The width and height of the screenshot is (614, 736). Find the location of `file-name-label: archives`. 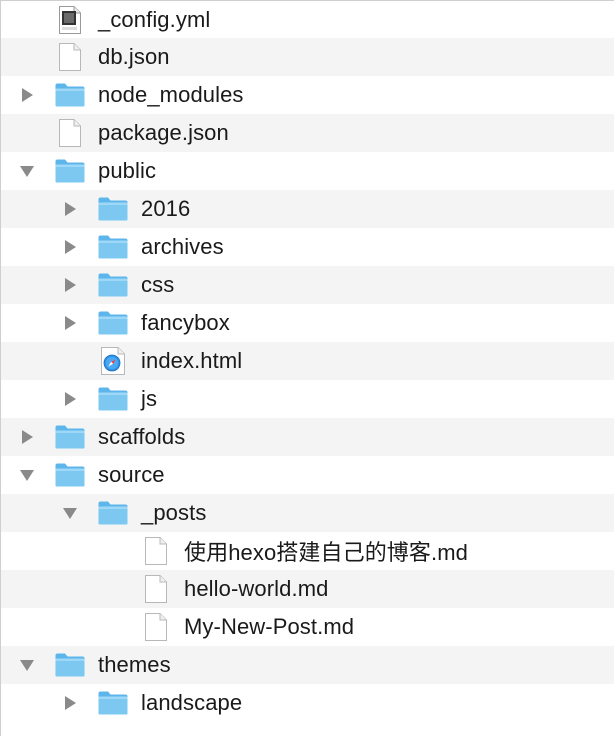

file-name-label: archives is located at coordinates (182, 246).